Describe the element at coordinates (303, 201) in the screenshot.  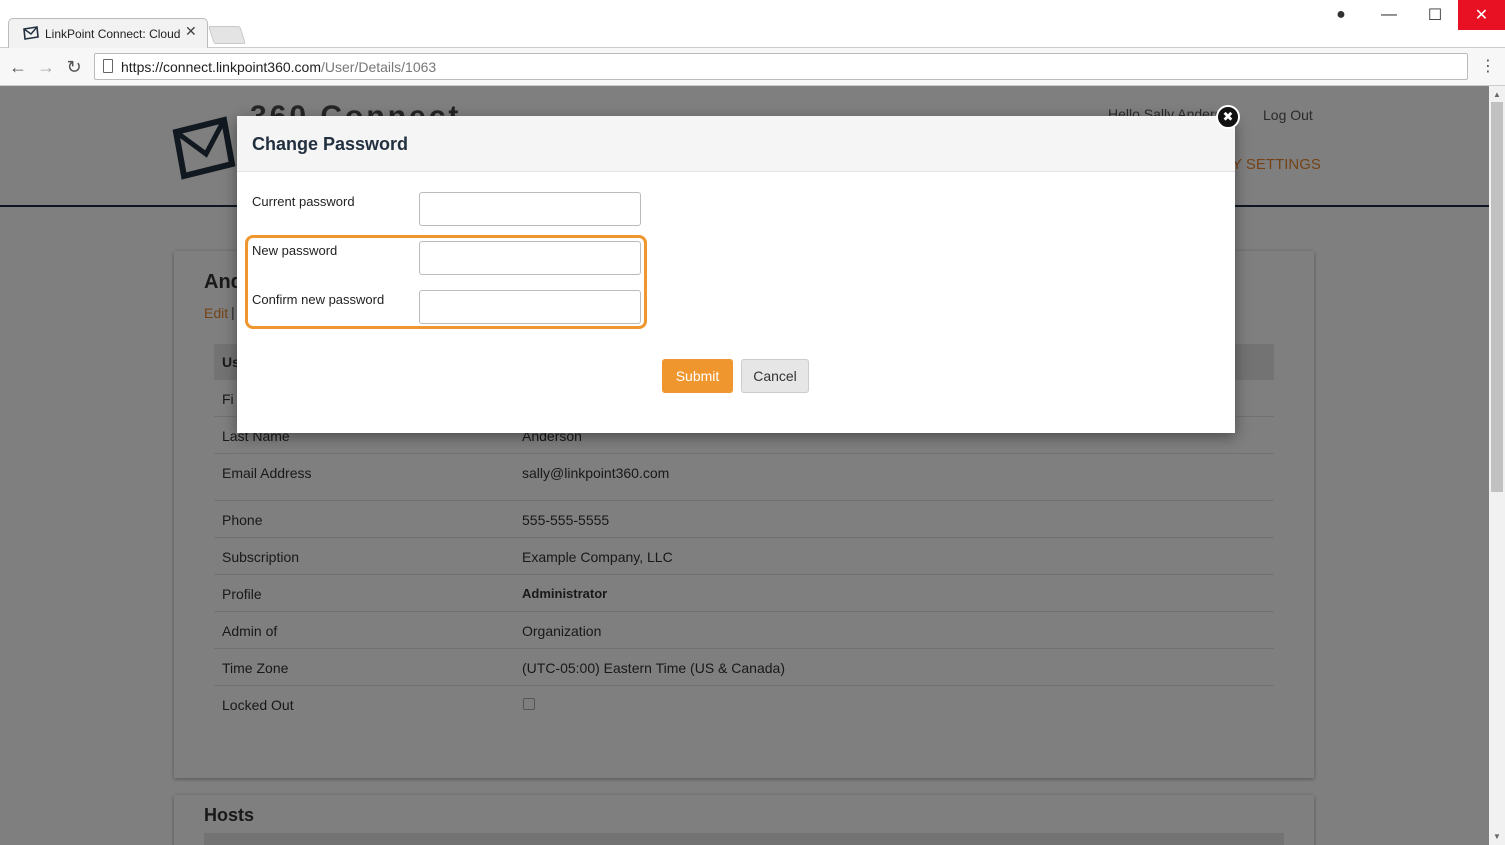
I see `current-password-label: Current password` at that location.